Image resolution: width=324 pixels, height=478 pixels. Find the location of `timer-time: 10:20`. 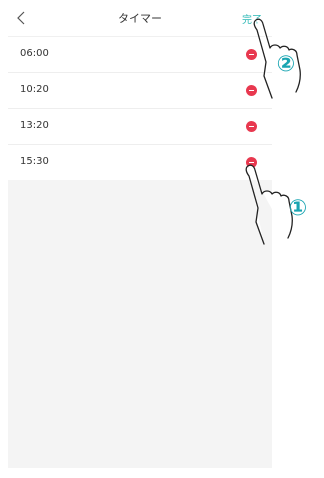

timer-time: 10:20 is located at coordinates (34, 89).